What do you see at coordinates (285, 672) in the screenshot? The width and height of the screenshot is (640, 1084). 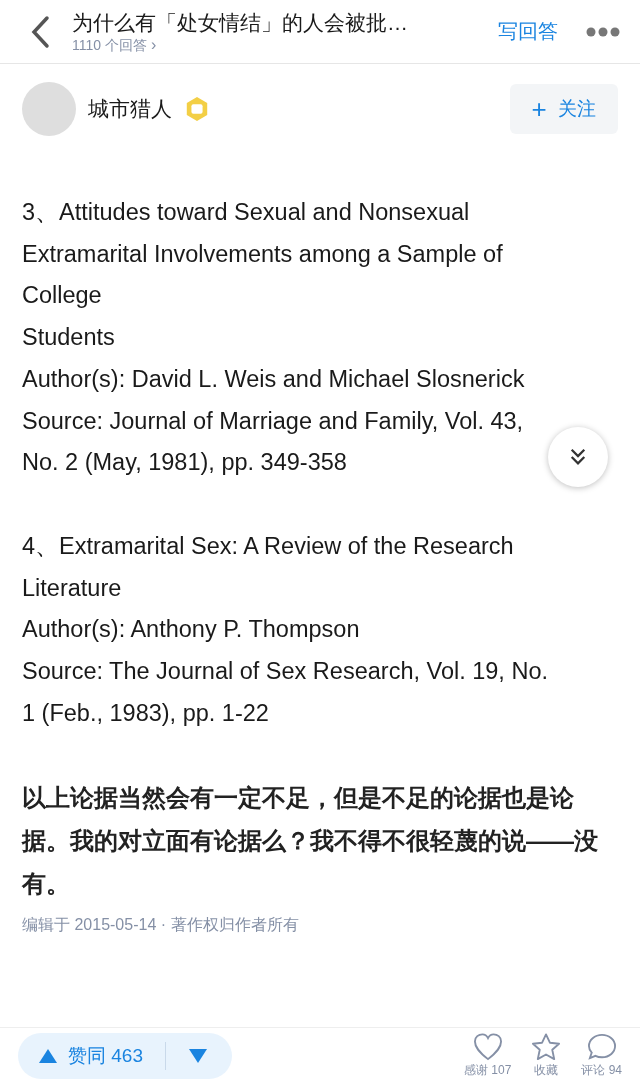 I see `reference-text: Source: The Journal of Sex Research, Vol. 19, No.` at bounding box center [285, 672].